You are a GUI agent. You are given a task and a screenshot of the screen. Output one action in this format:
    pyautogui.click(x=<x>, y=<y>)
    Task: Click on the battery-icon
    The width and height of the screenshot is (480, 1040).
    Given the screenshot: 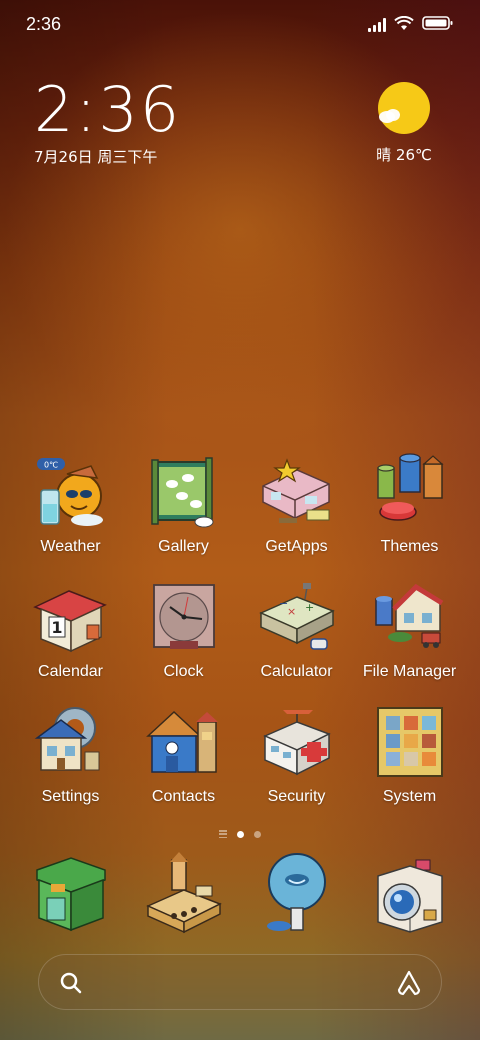 What is the action you would take?
    pyautogui.click(x=438, y=25)
    